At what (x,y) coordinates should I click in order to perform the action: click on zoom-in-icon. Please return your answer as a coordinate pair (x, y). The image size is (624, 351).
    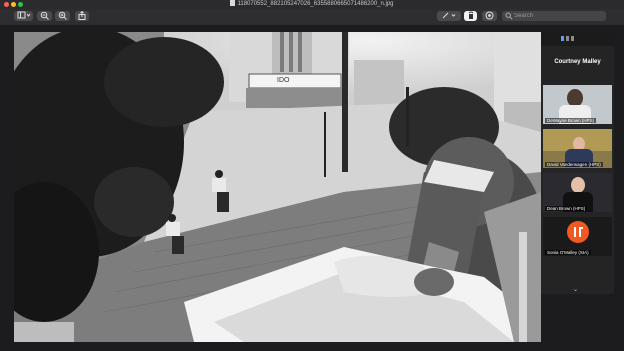
    Looking at the image, I should click on (62, 15).